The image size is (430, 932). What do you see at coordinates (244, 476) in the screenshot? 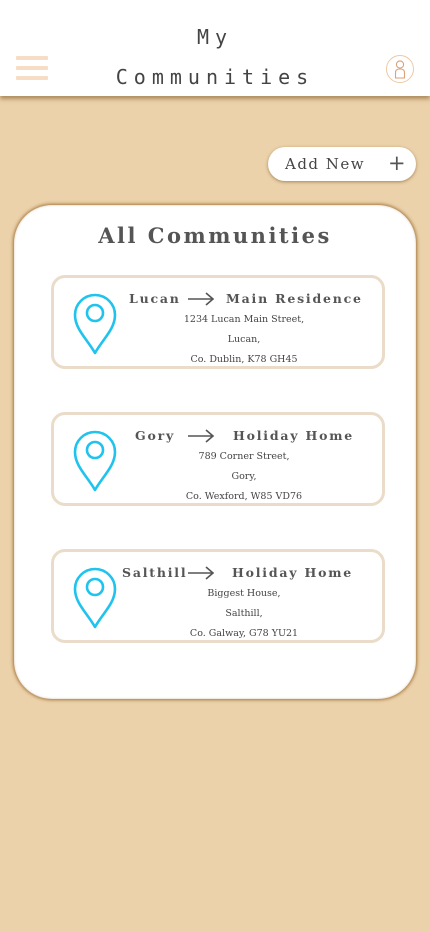
I see `address-line2: Gory,` at bounding box center [244, 476].